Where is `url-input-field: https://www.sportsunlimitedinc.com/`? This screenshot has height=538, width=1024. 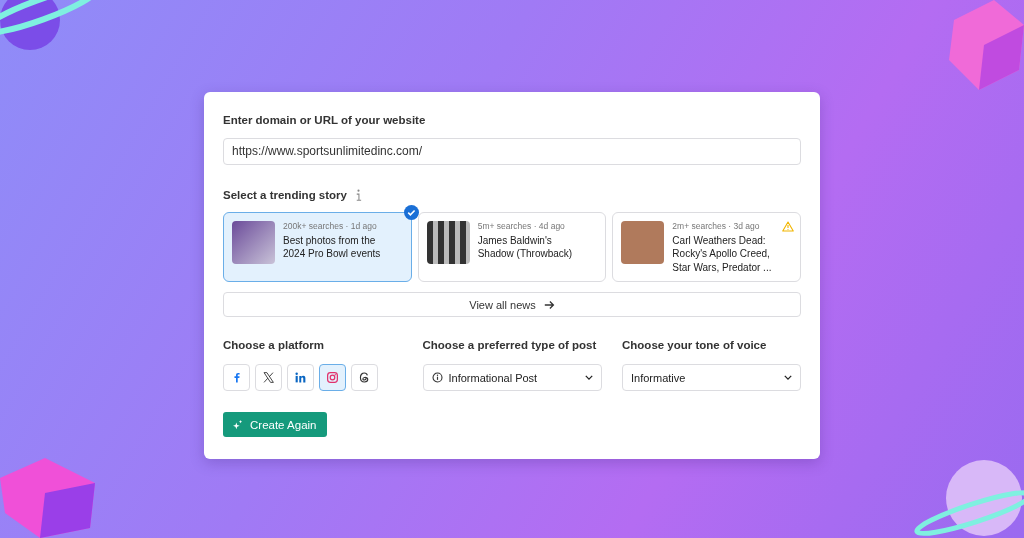 url-input-field: https://www.sportsunlimitedinc.com/ is located at coordinates (512, 151).